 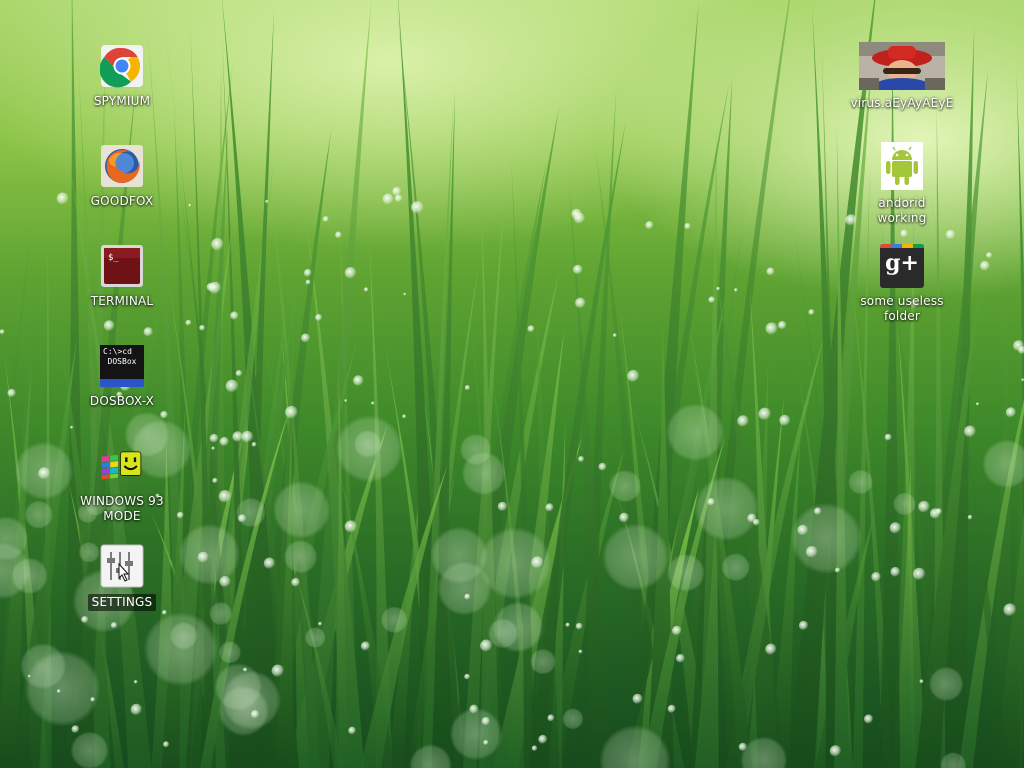 I want to click on mario-image-icon, so click(x=902, y=66).